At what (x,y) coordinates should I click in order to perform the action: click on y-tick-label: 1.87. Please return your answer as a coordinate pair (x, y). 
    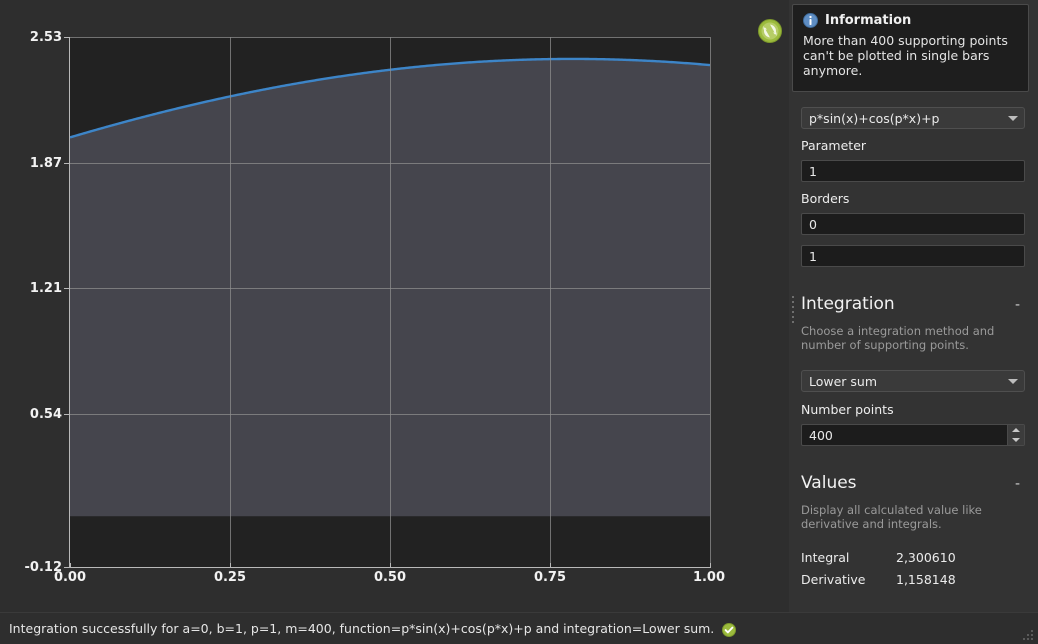
    Looking at the image, I should click on (45, 163).